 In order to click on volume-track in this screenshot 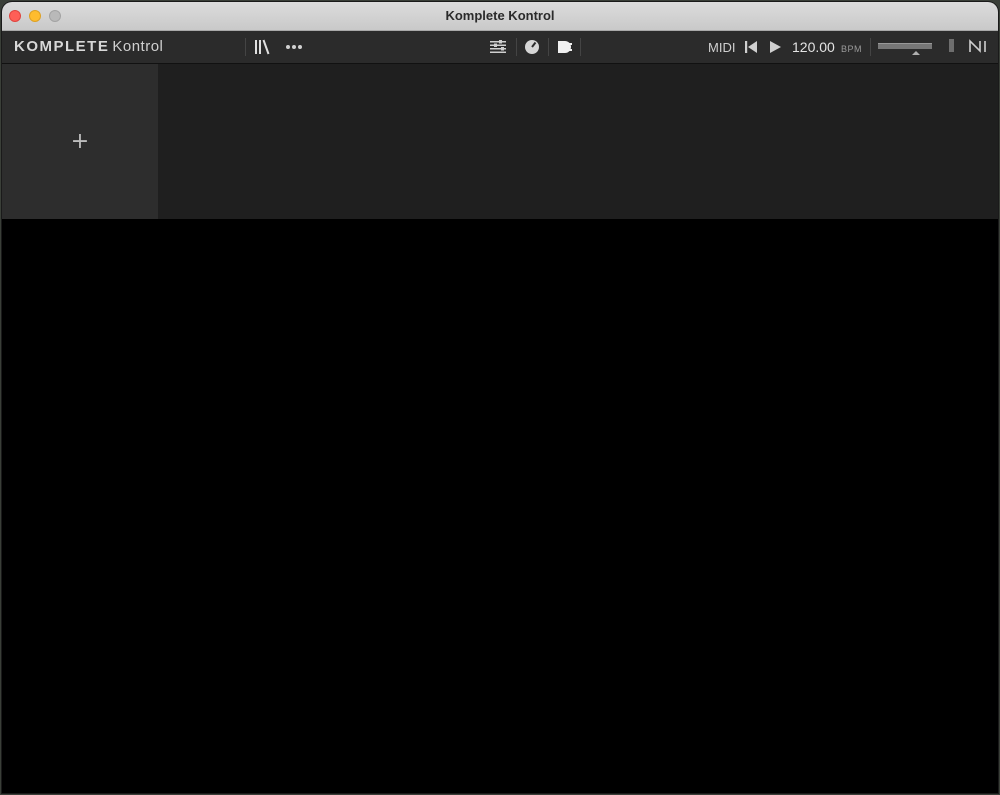, I will do `click(905, 46)`.